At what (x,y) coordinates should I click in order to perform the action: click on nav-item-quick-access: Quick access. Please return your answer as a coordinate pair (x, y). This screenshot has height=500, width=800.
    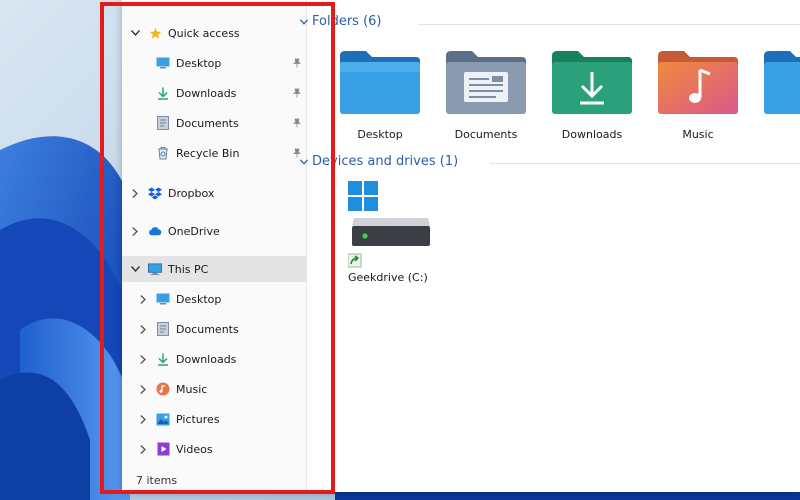
    Looking at the image, I should click on (214, 33).